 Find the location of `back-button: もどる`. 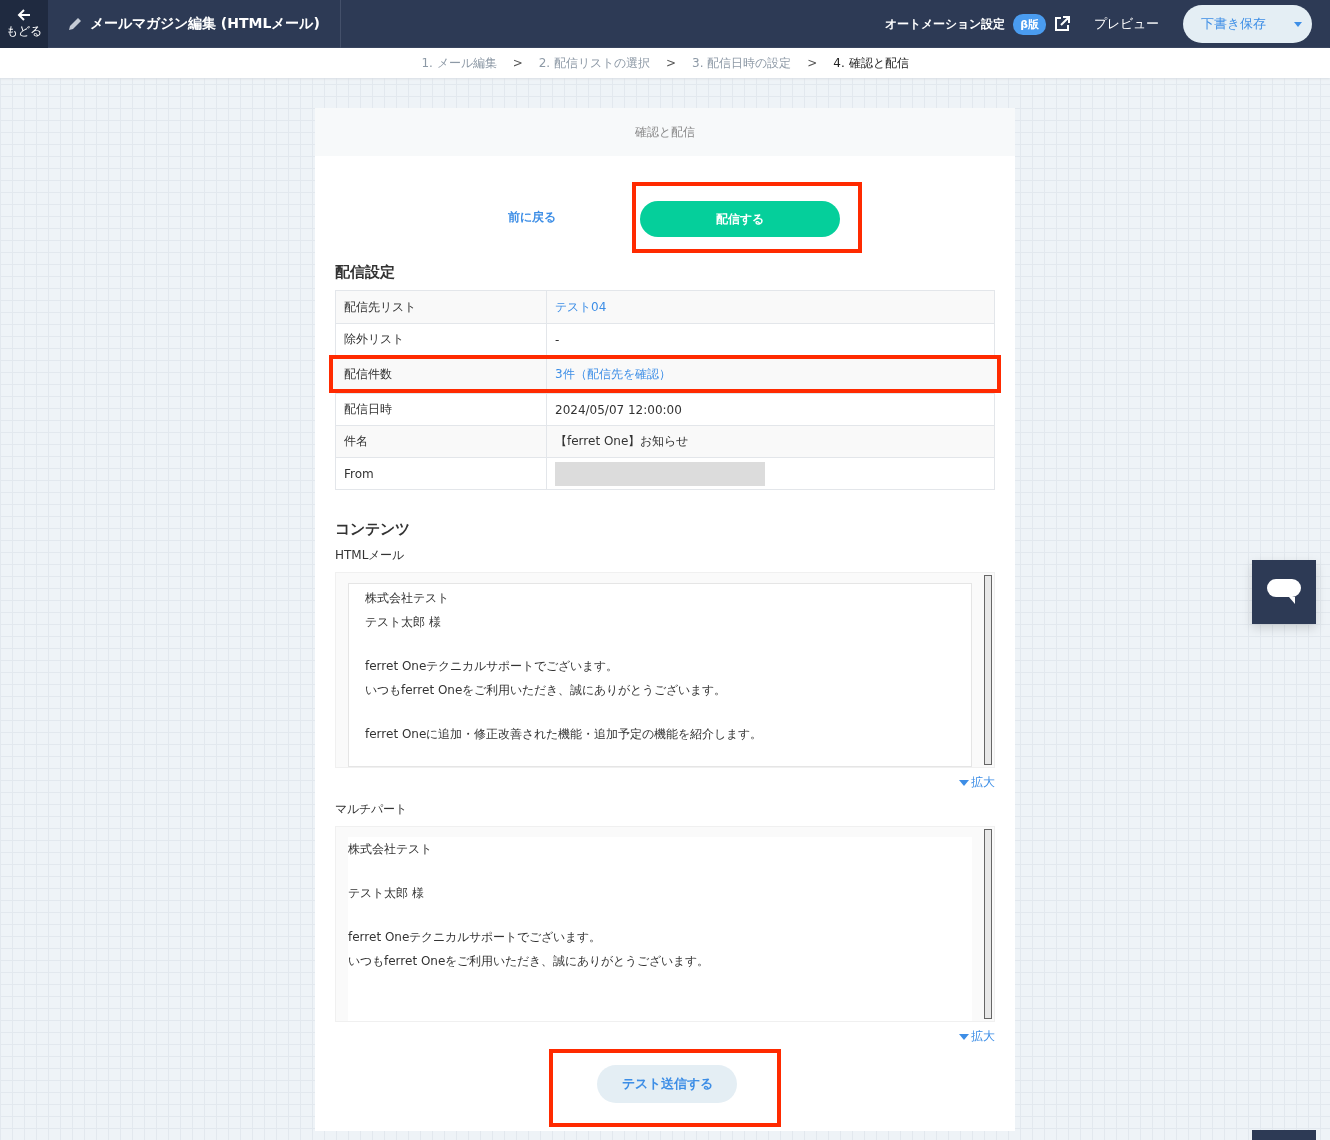

back-button: もどる is located at coordinates (24, 24).